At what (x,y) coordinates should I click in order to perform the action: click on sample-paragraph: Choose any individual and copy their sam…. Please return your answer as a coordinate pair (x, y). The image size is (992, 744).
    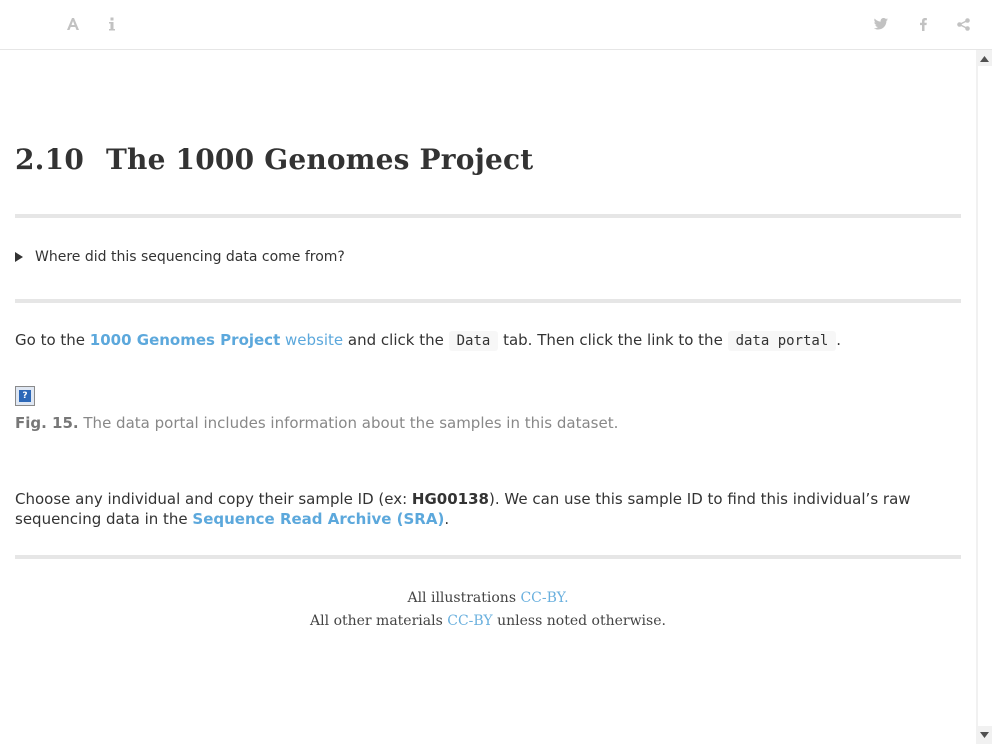
    Looking at the image, I should click on (488, 509).